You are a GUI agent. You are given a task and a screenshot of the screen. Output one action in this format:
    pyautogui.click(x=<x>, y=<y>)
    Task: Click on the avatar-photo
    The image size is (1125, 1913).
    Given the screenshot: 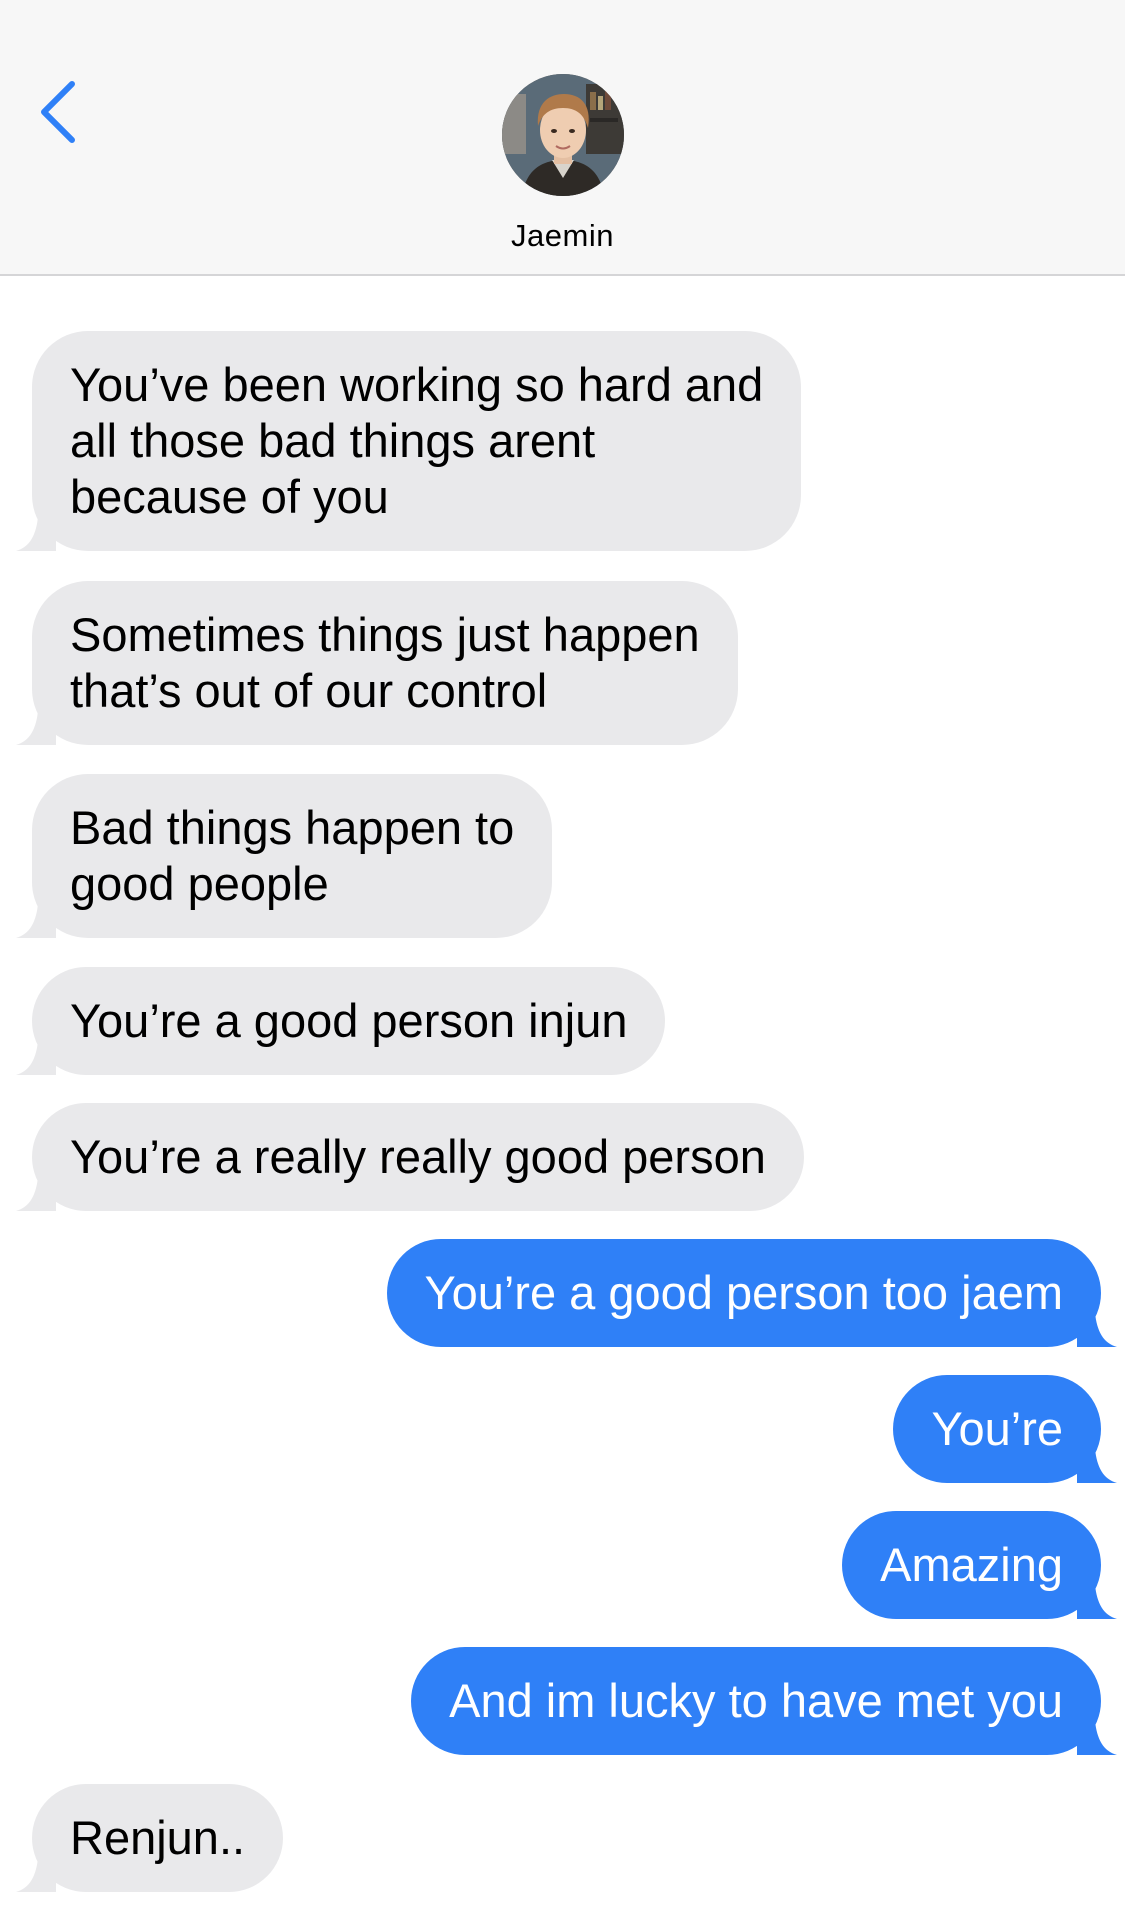 What is the action you would take?
    pyautogui.click(x=563, y=135)
    